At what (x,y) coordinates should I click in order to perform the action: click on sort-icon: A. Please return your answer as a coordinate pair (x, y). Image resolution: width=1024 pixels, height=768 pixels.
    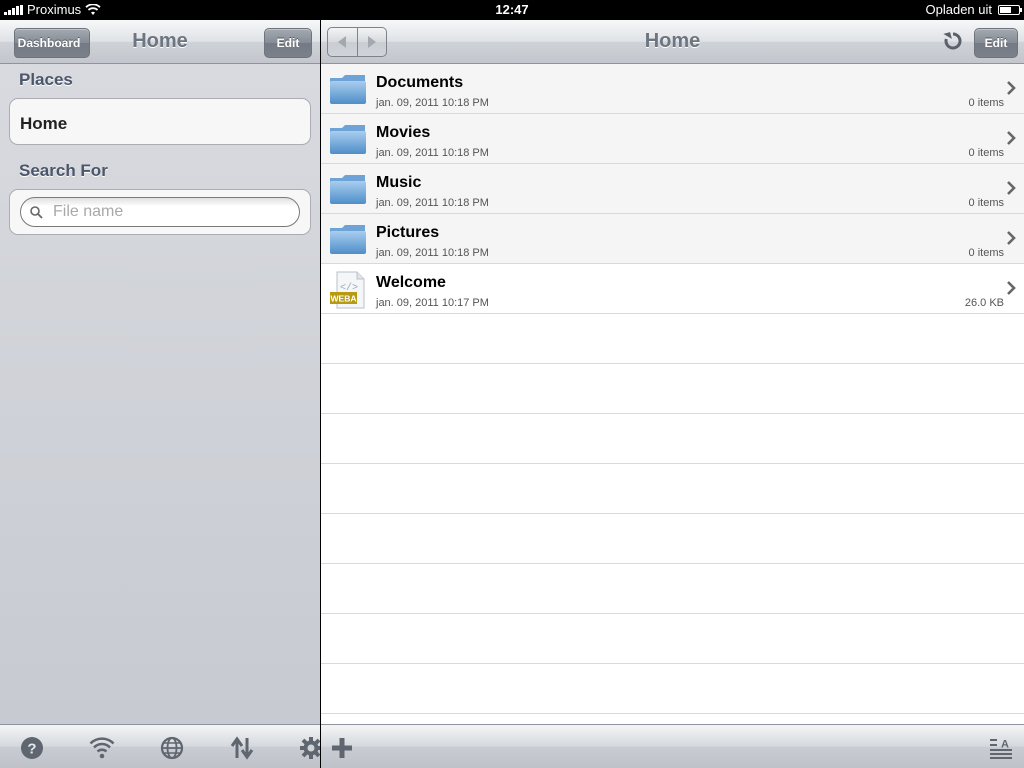
    Looking at the image, I should click on (1001, 748).